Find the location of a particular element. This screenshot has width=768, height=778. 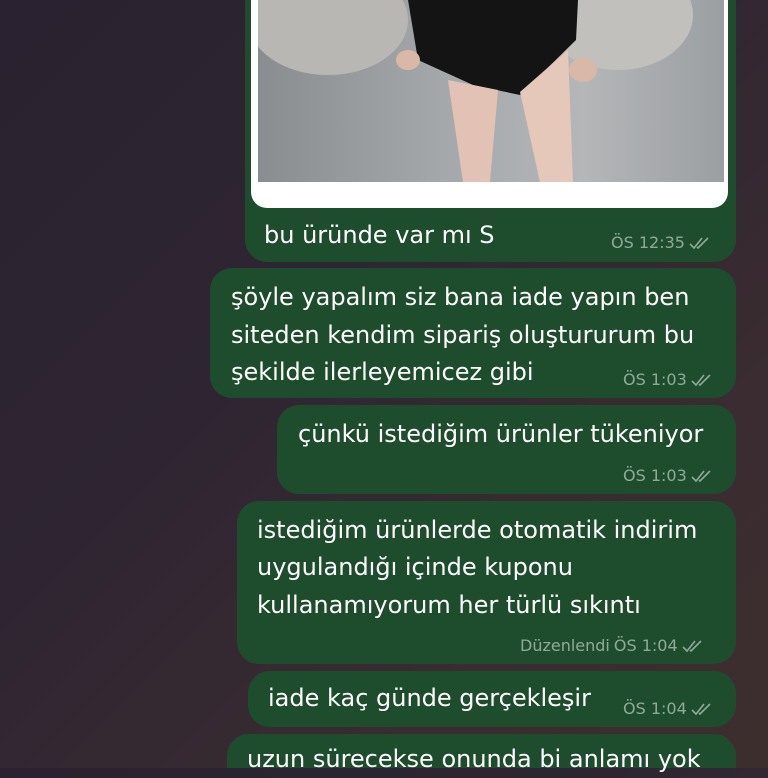

product-photo is located at coordinates (491, 91).